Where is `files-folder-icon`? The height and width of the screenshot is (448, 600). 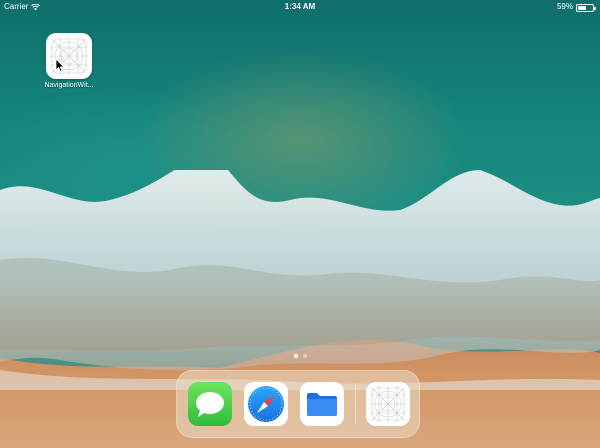 files-folder-icon is located at coordinates (322, 404).